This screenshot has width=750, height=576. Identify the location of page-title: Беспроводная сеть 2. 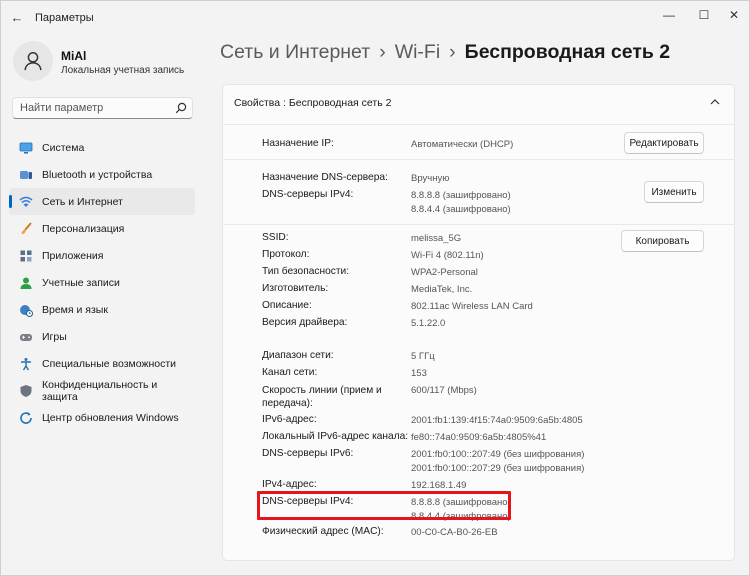
(567, 52).